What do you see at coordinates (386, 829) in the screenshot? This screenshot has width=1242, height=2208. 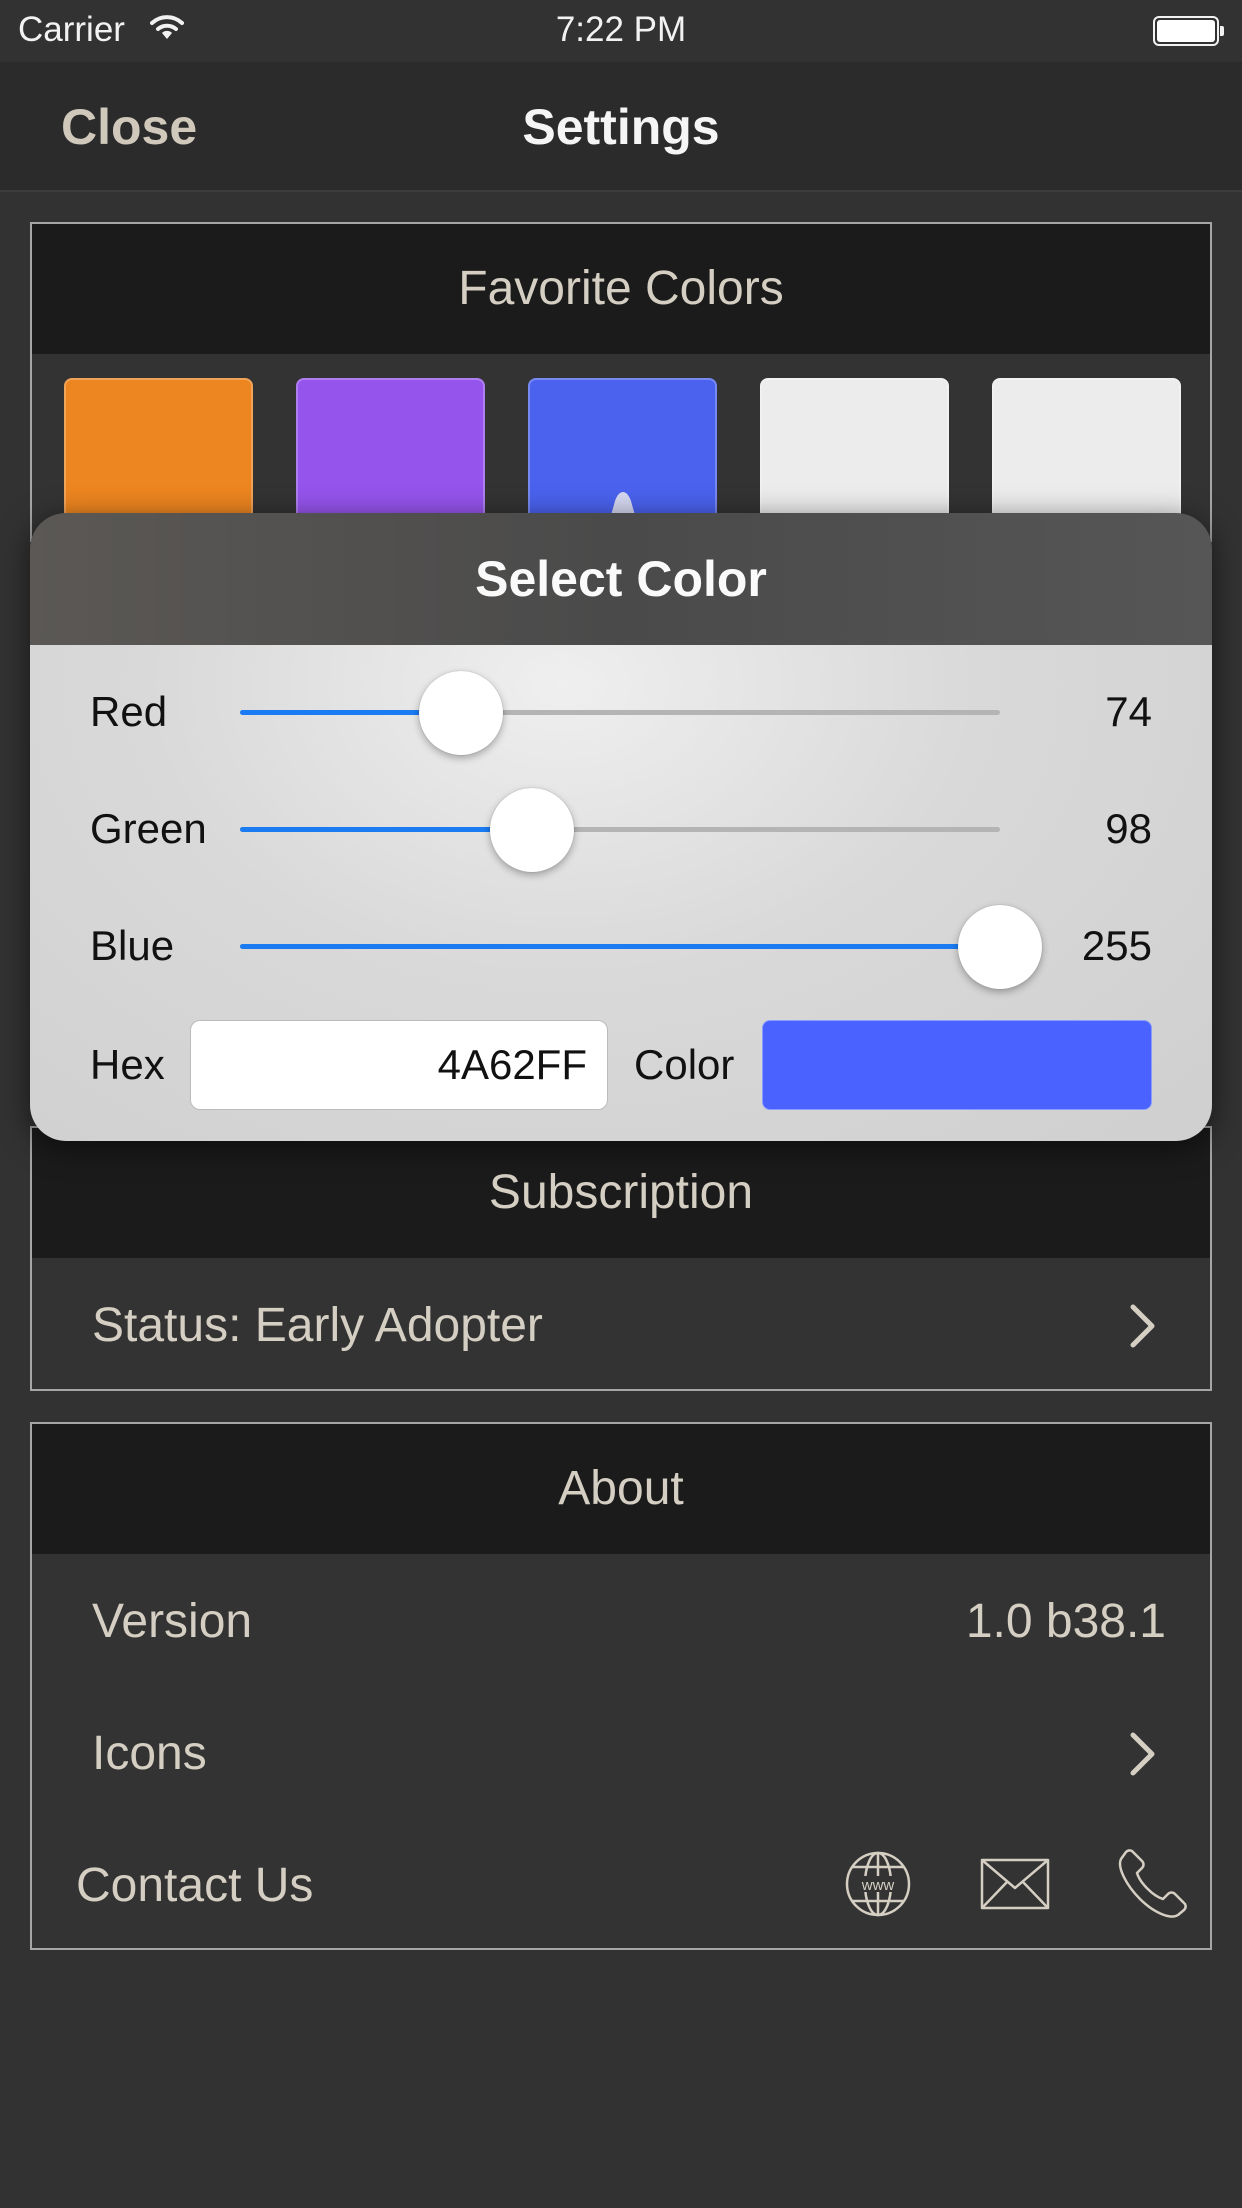 I see `green-slider-fill` at bounding box center [386, 829].